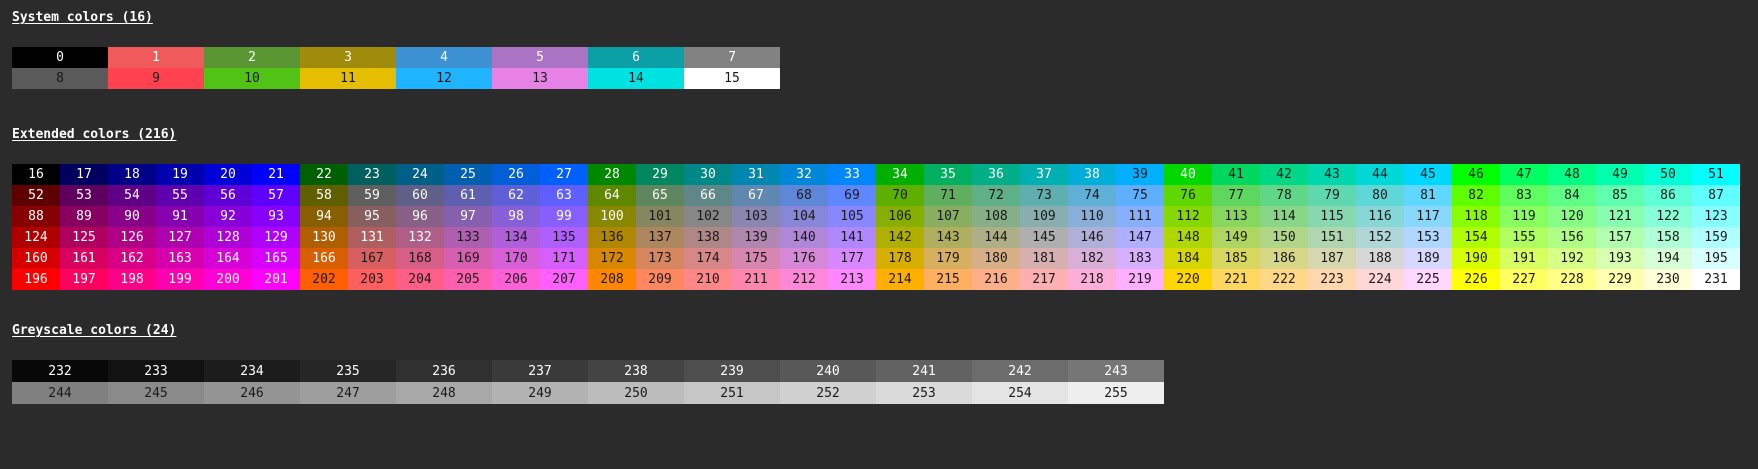 Image resolution: width=1758 pixels, height=469 pixels. Describe the element at coordinates (276, 258) in the screenshot. I see `color-swatch-165: 165` at that location.